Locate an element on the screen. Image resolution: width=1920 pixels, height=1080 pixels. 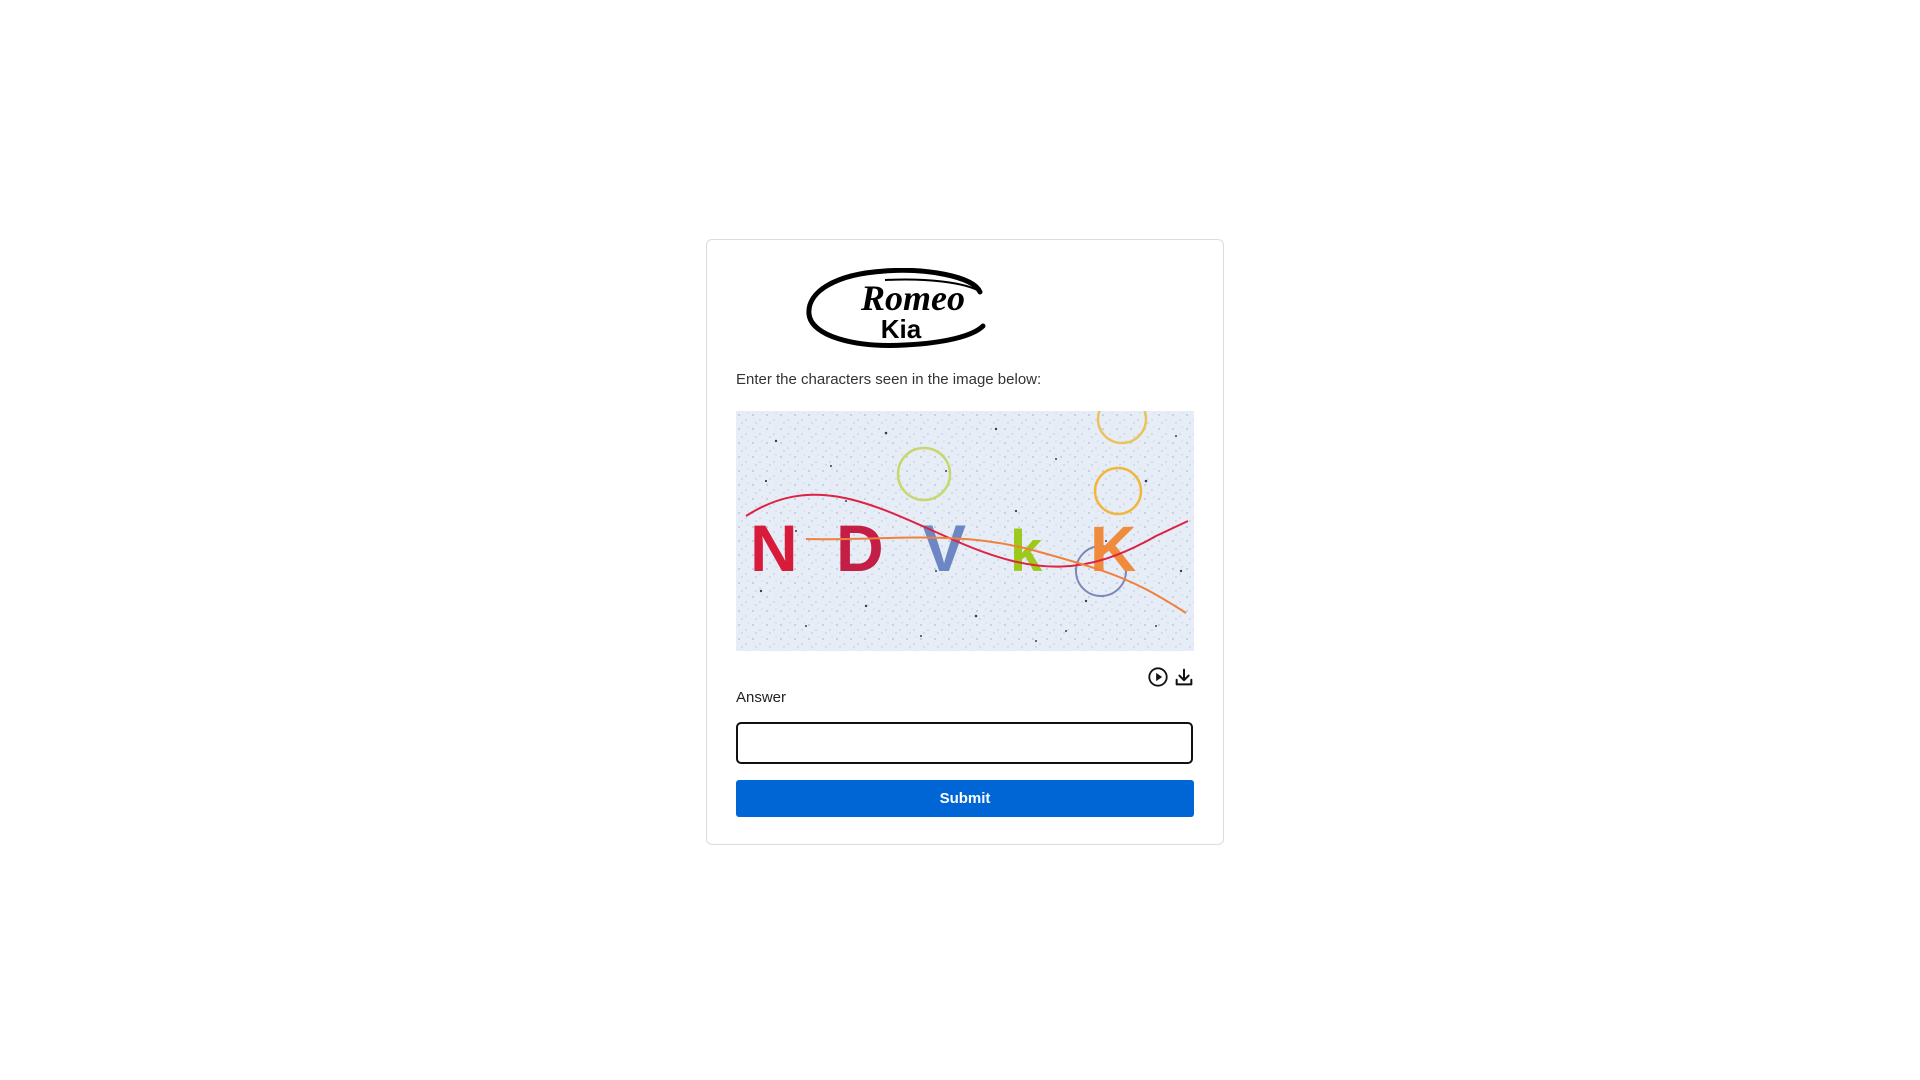
answer-input is located at coordinates (964, 743).